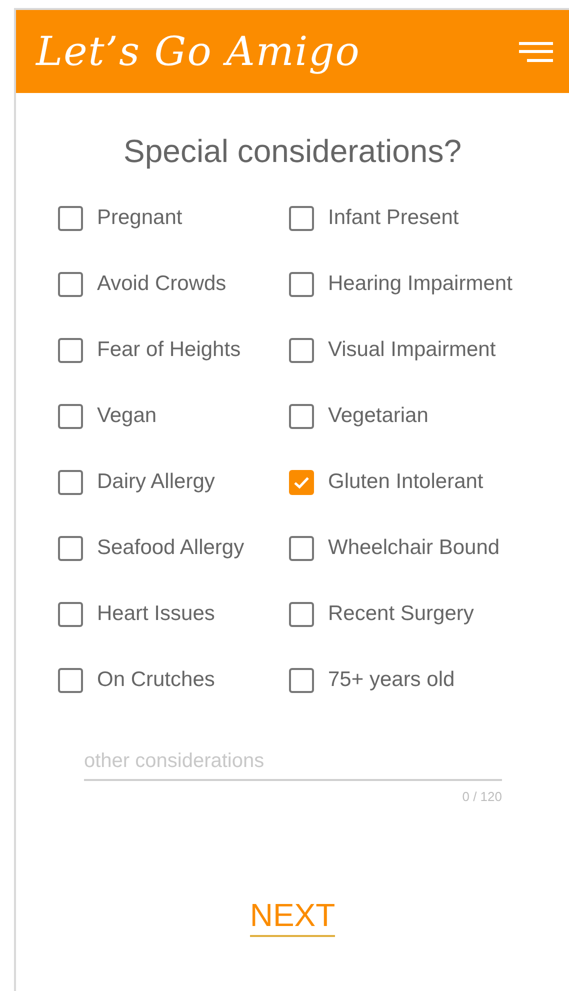  What do you see at coordinates (409, 680) in the screenshot?
I see `option-checkbox: 75+ years old` at bounding box center [409, 680].